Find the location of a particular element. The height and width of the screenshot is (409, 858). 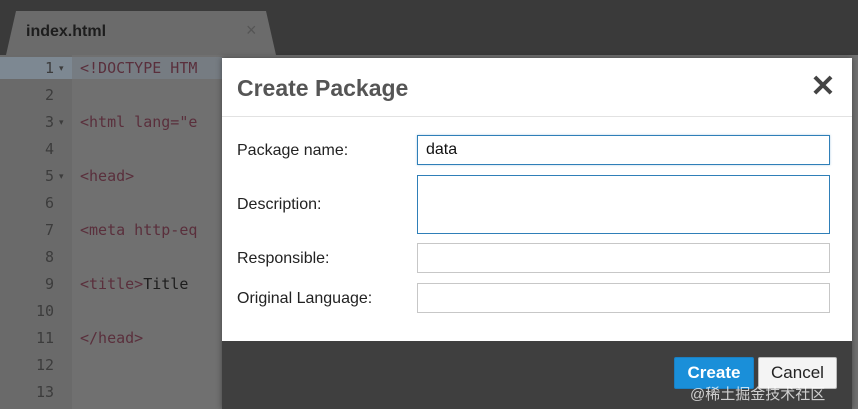

original-language-input is located at coordinates (623, 298).